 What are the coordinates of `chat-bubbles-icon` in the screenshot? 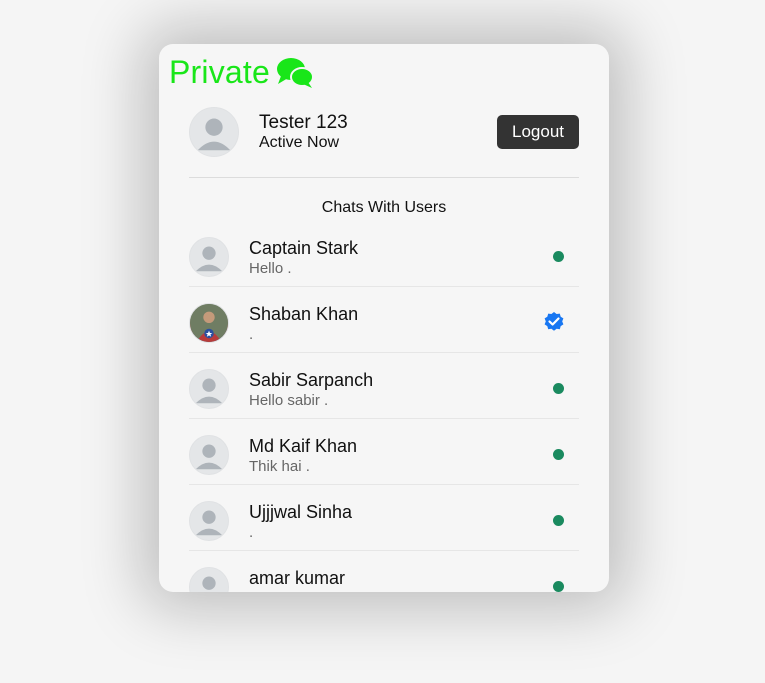 It's located at (295, 72).